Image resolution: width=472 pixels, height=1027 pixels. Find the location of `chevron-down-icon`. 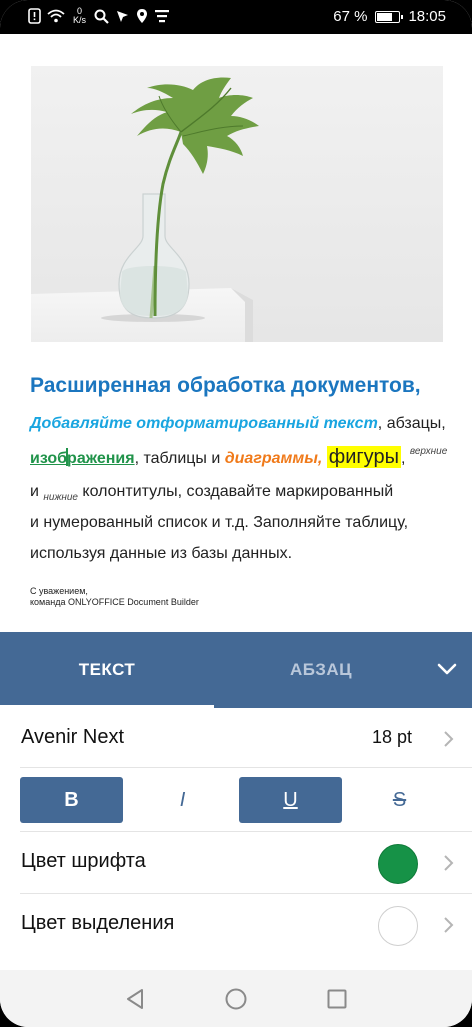

chevron-down-icon is located at coordinates (447, 669).